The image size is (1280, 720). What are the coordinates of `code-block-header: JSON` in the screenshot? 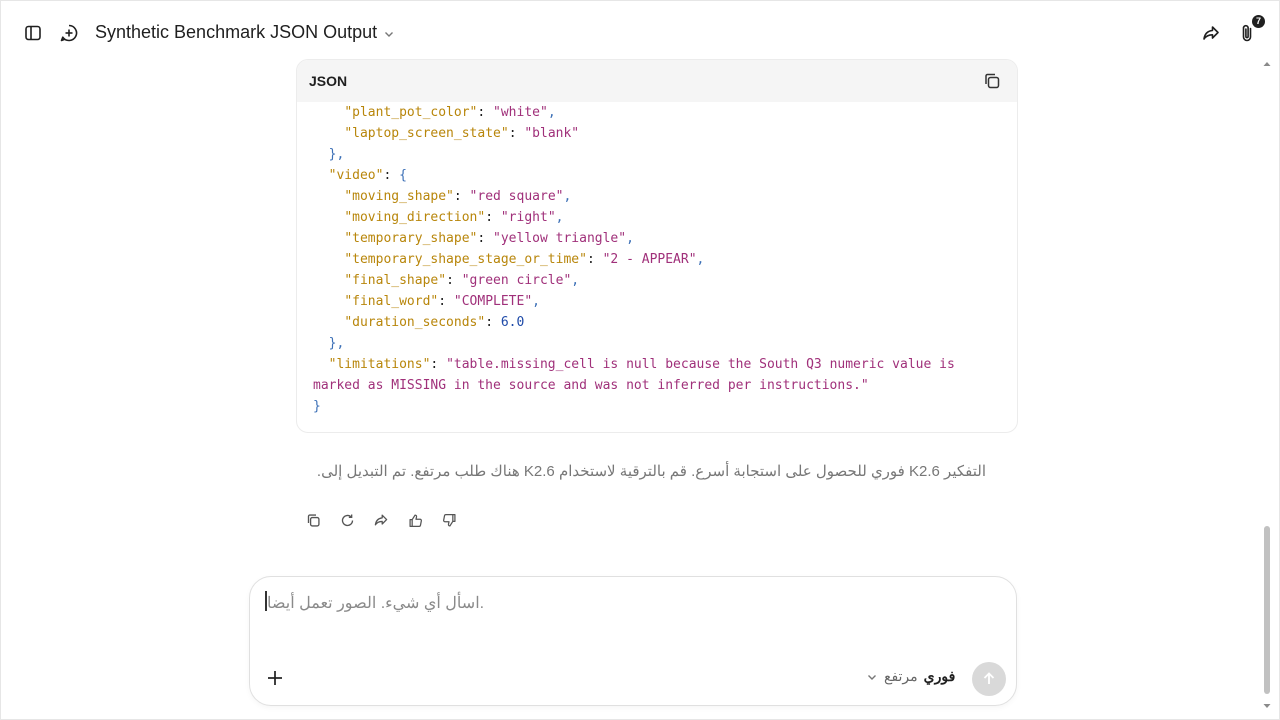 It's located at (657, 81).